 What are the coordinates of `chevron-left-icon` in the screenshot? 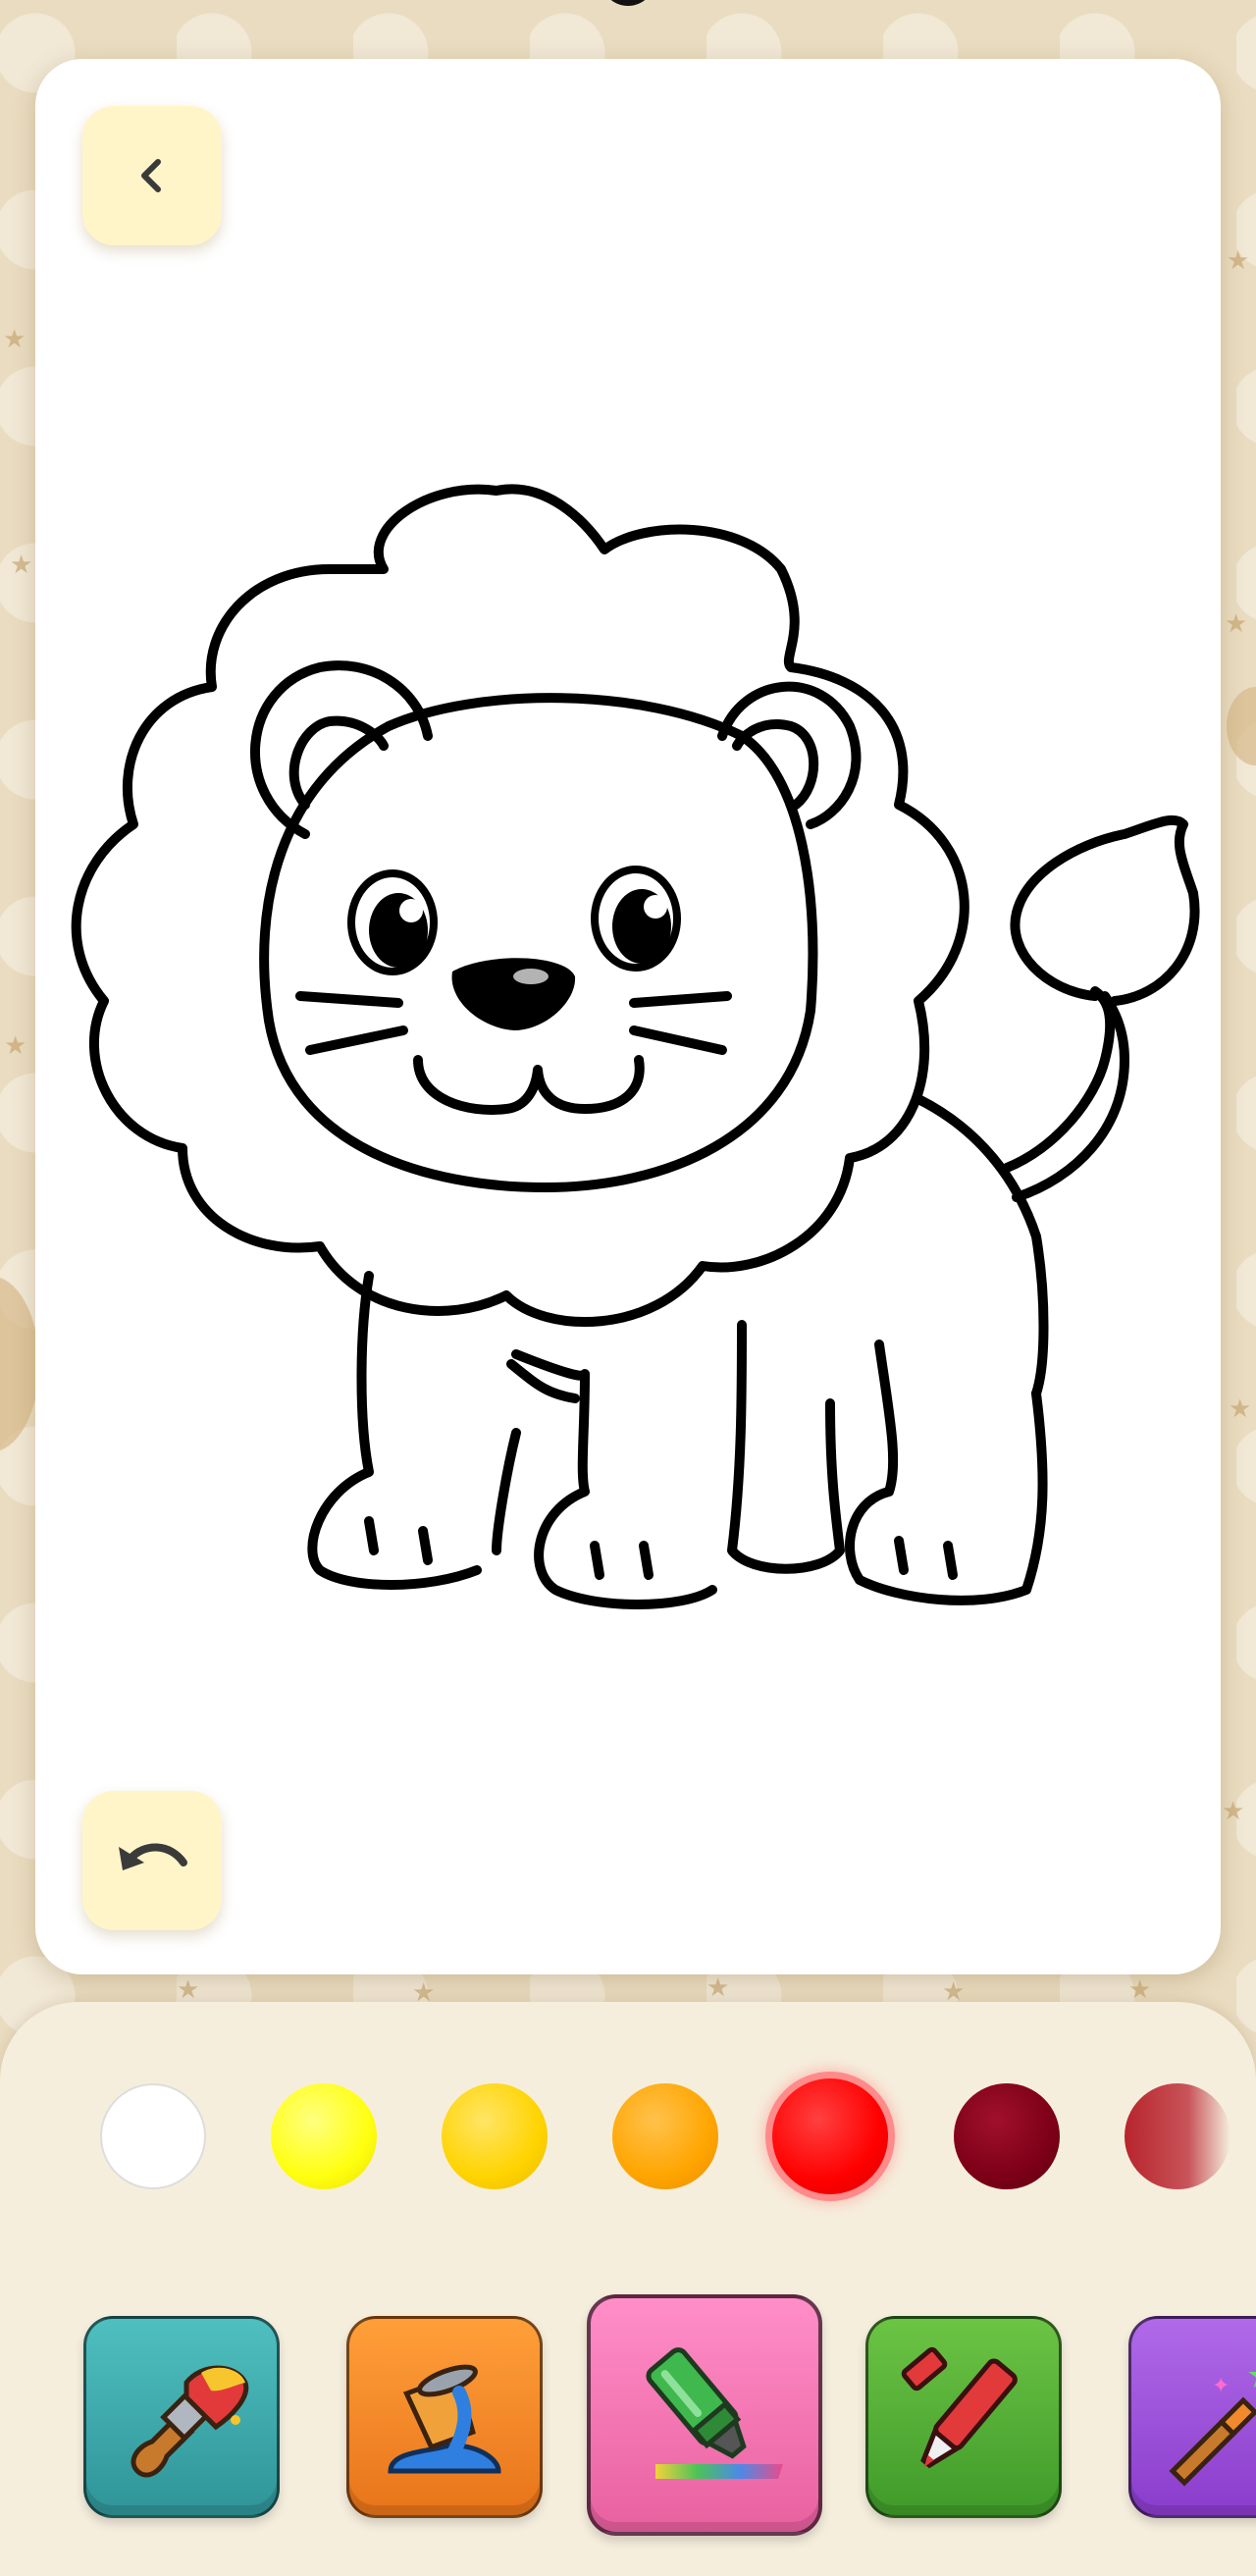 It's located at (151, 175).